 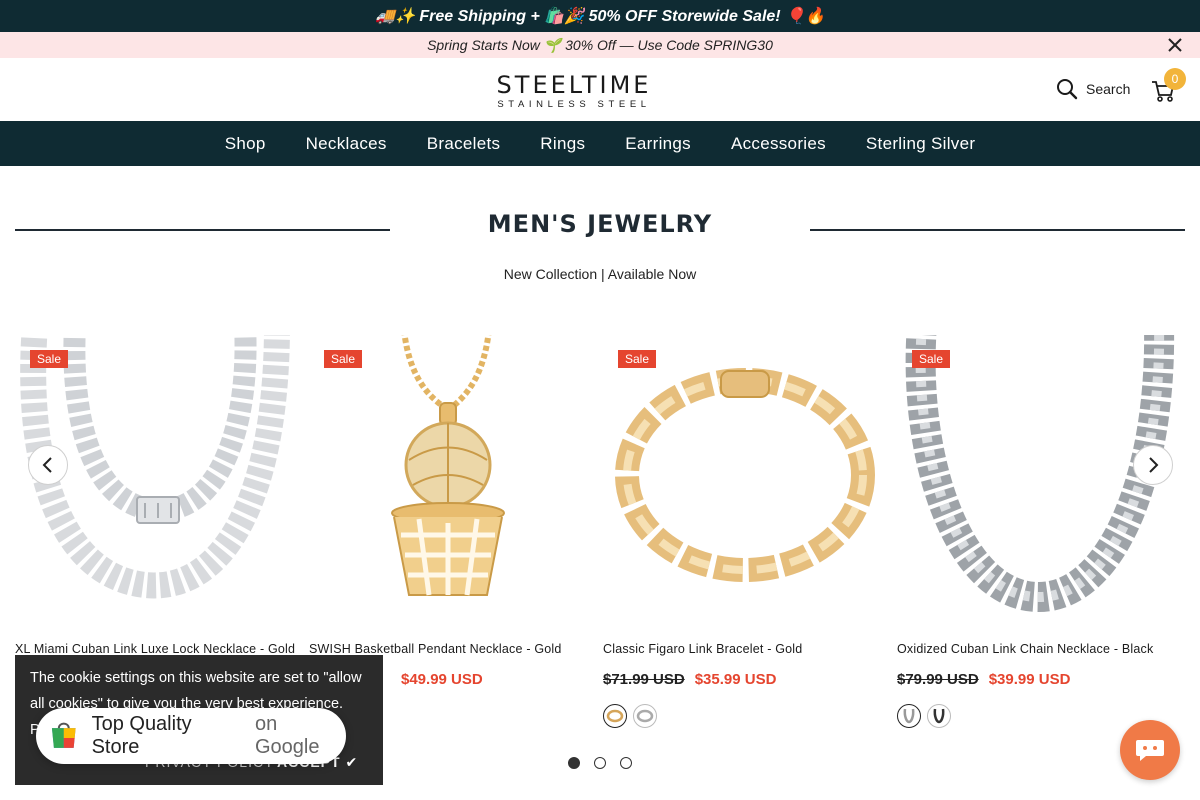 I want to click on price-row: $71.99 USD $35.99 USD, so click(x=689, y=679).